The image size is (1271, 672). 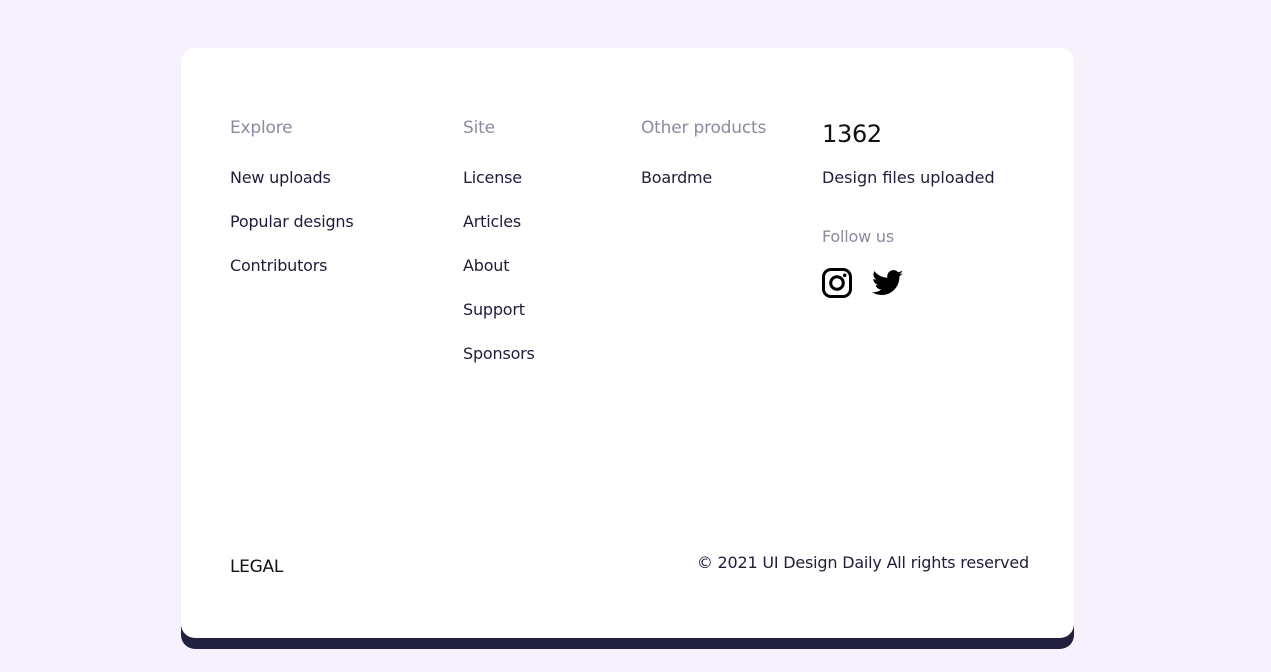 What do you see at coordinates (703, 164) in the screenshot?
I see `other-products-column: Other products Boardme` at bounding box center [703, 164].